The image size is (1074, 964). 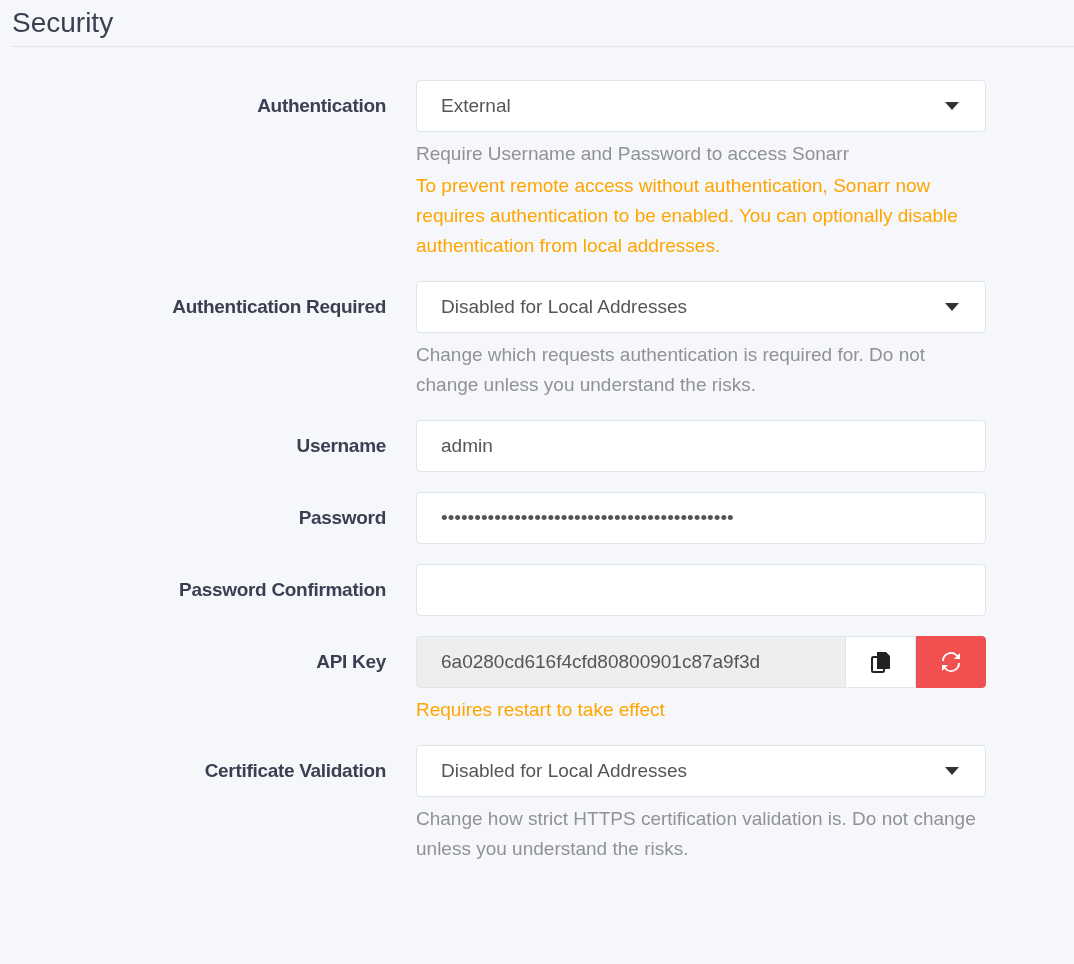 What do you see at coordinates (696, 834) in the screenshot?
I see `help-text: Change how strict HTTPS certification validation is. Do not change unless you understand the risks.` at bounding box center [696, 834].